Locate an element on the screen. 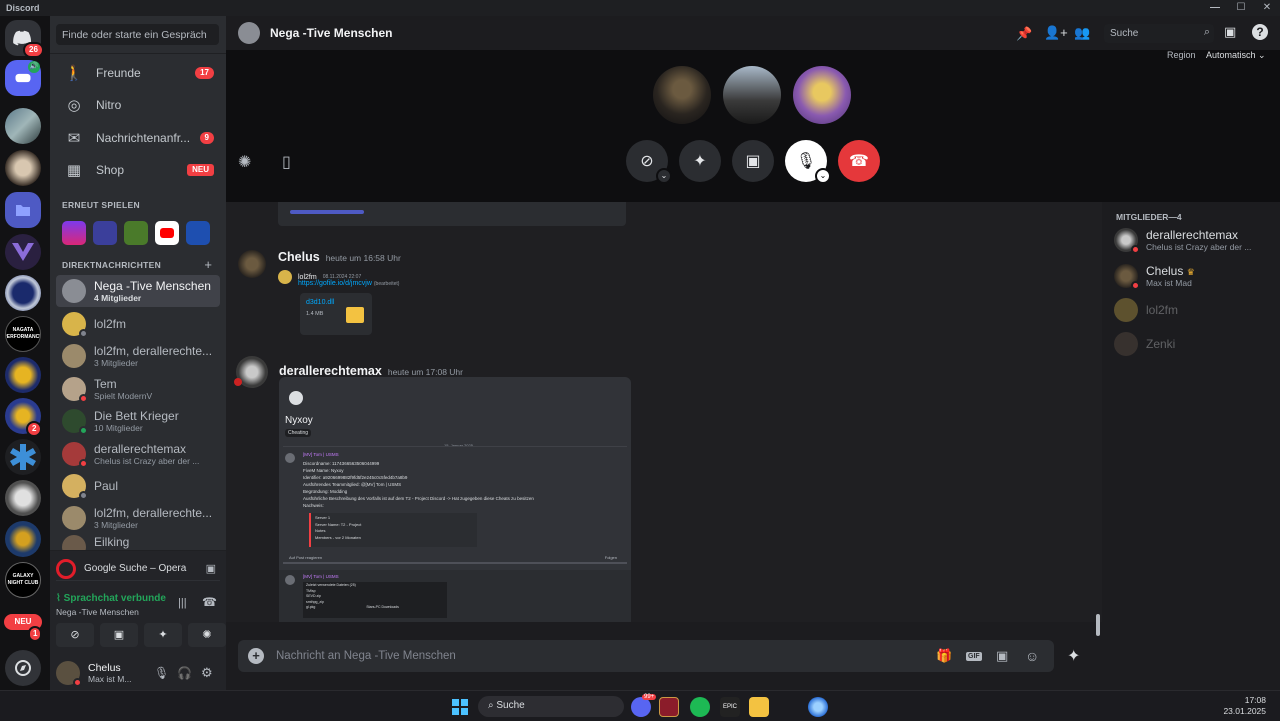 This screenshot has height=721, width=1280. end-call-button: ☎ is located at coordinates (859, 161).